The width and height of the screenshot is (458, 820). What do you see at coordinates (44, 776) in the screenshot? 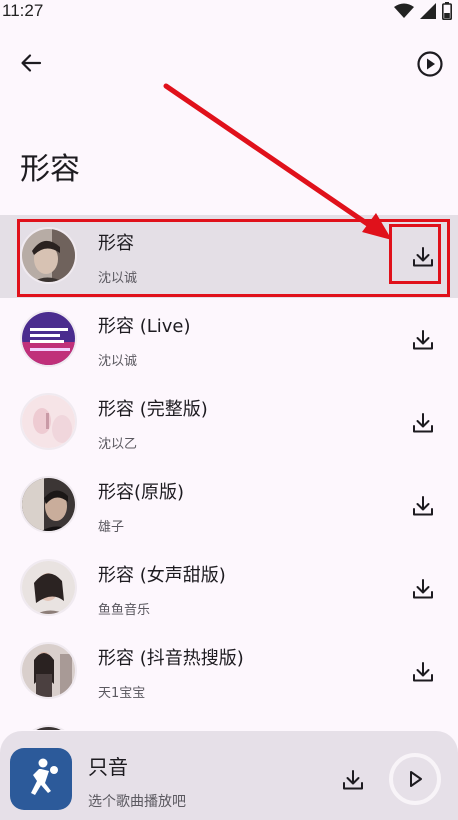
I see `basketball-player-icon` at bounding box center [44, 776].